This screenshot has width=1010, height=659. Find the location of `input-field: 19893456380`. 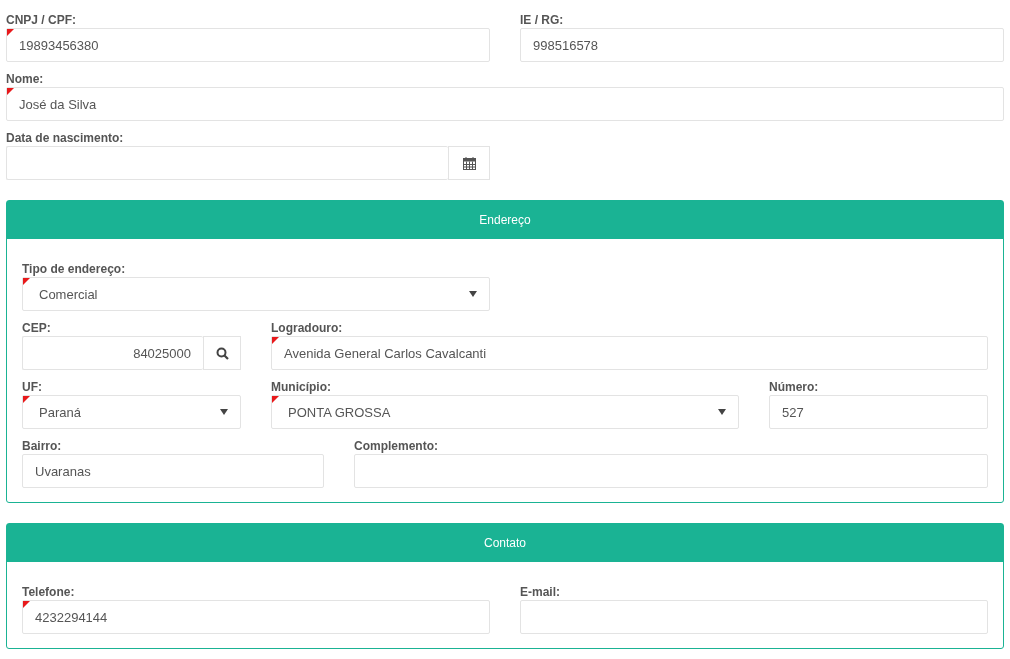

input-field: 19893456380 is located at coordinates (248, 45).